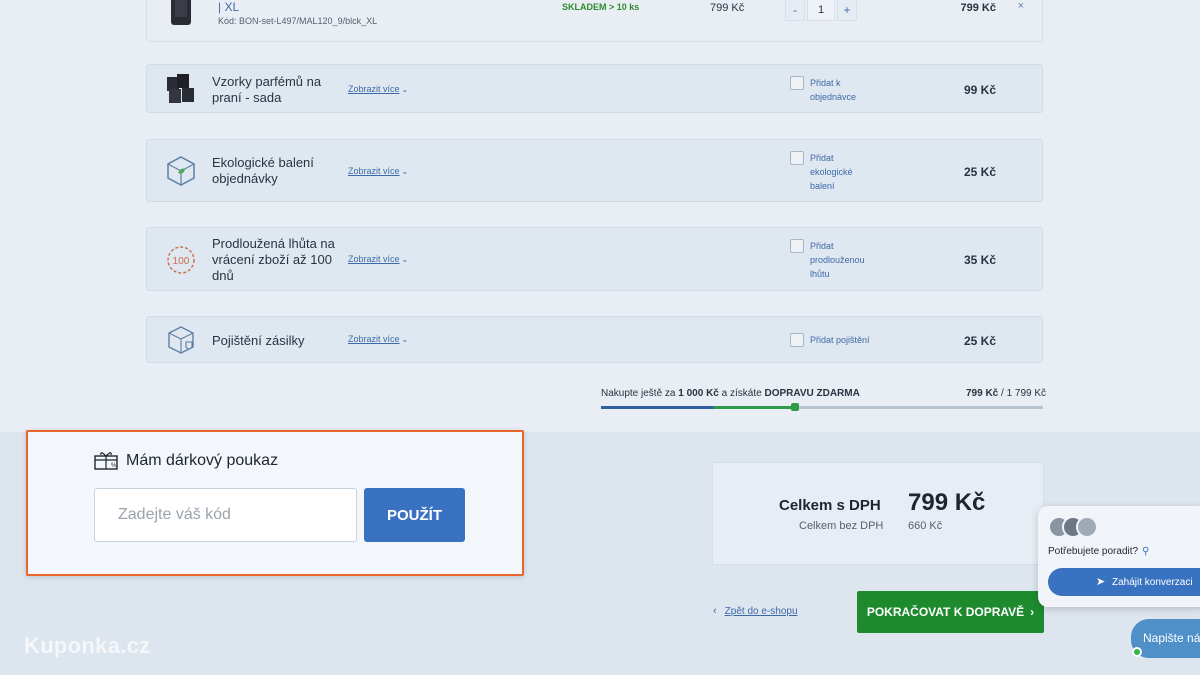 Image resolution: width=1200 pixels, height=675 pixels. I want to click on start-conversation-button: ➤ Zahájit konverzaci, so click(1124, 582).